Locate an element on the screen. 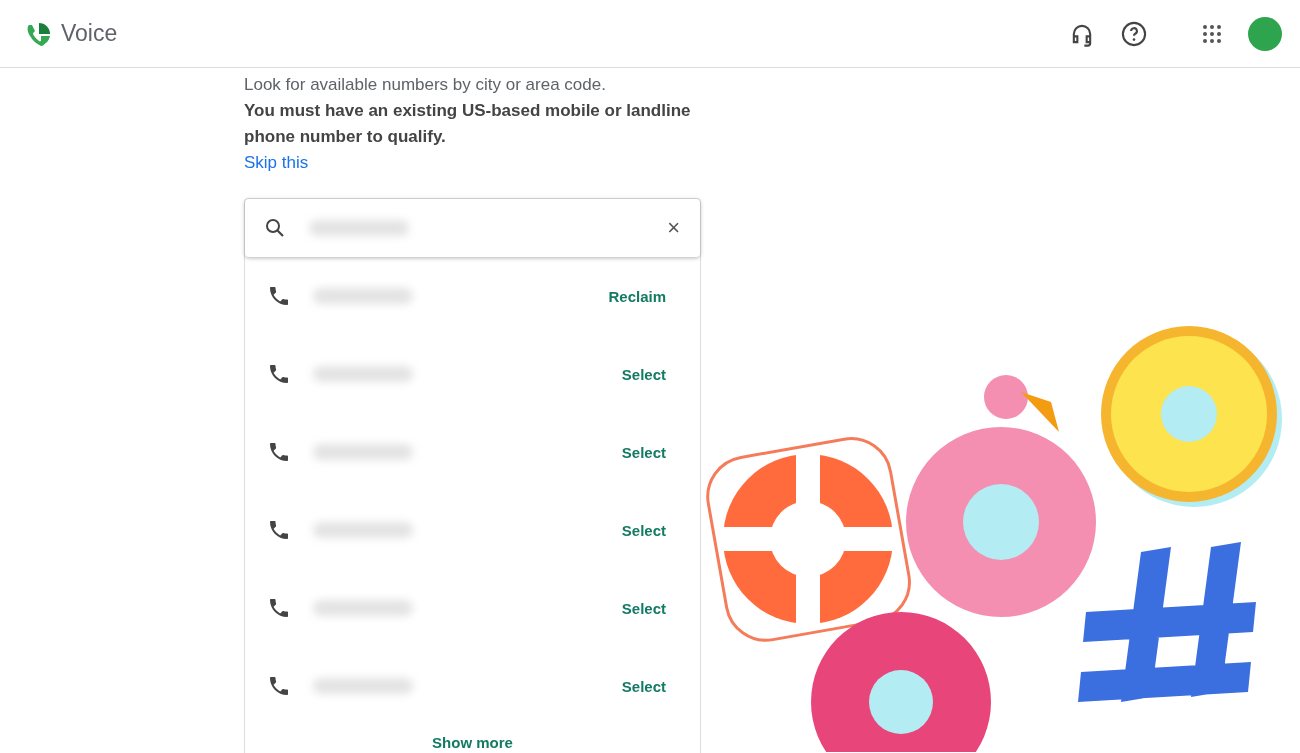 The height and width of the screenshot is (753, 1300). requirement-text: You must have an existing US-based mobile or landline phone number to qualify. is located at coordinates (468, 124).